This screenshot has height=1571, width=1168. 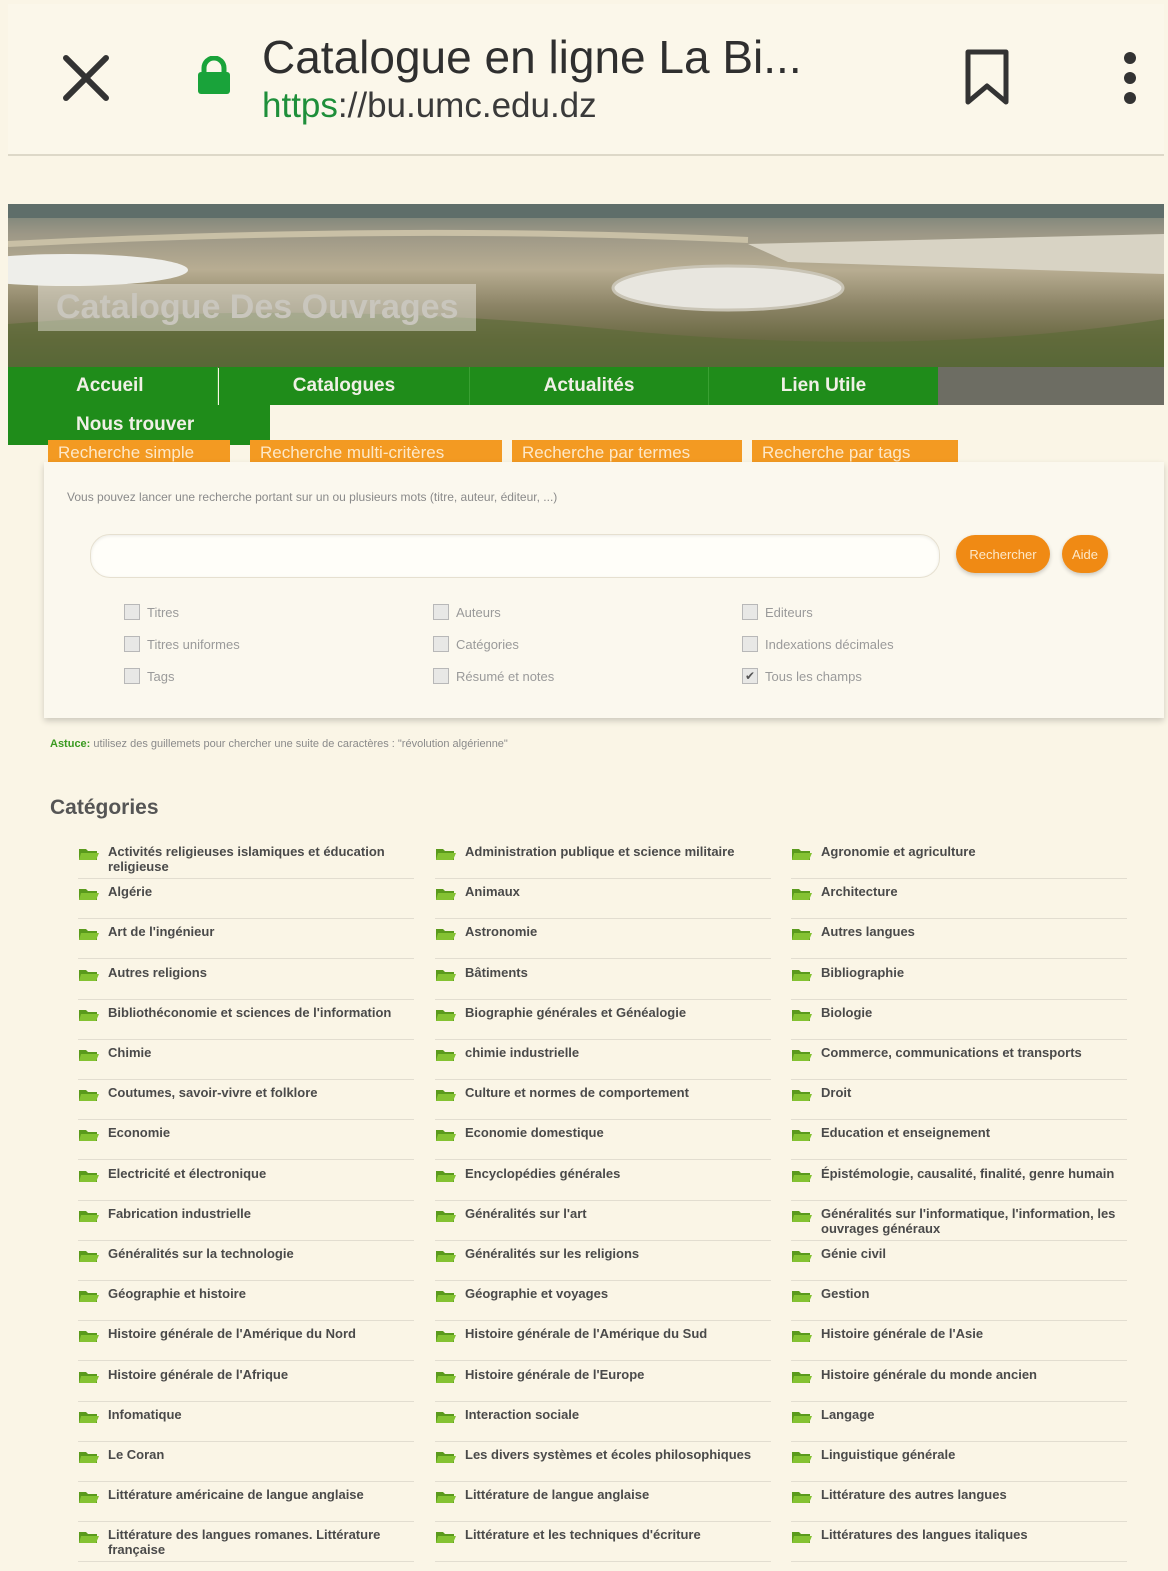 I want to click on category-label: Langage, so click(x=848, y=1414).